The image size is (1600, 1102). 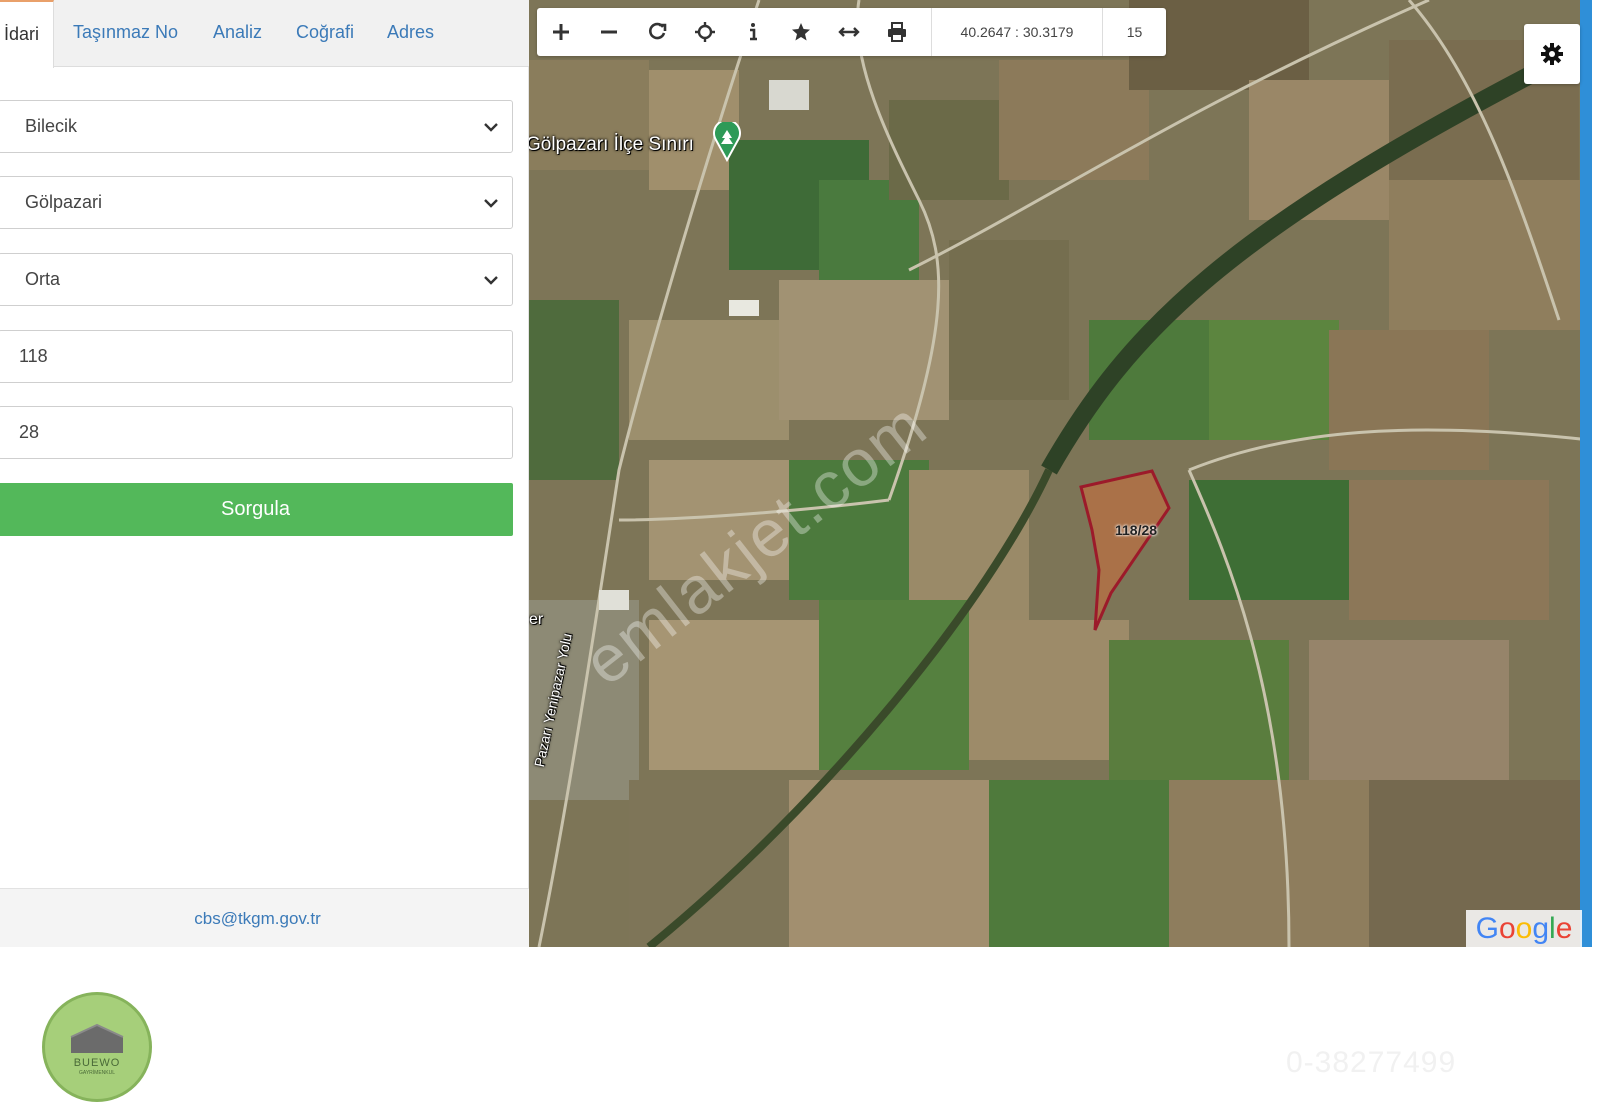 What do you see at coordinates (256, 279) in the screenshot?
I see `neighborhood-select: Orta` at bounding box center [256, 279].